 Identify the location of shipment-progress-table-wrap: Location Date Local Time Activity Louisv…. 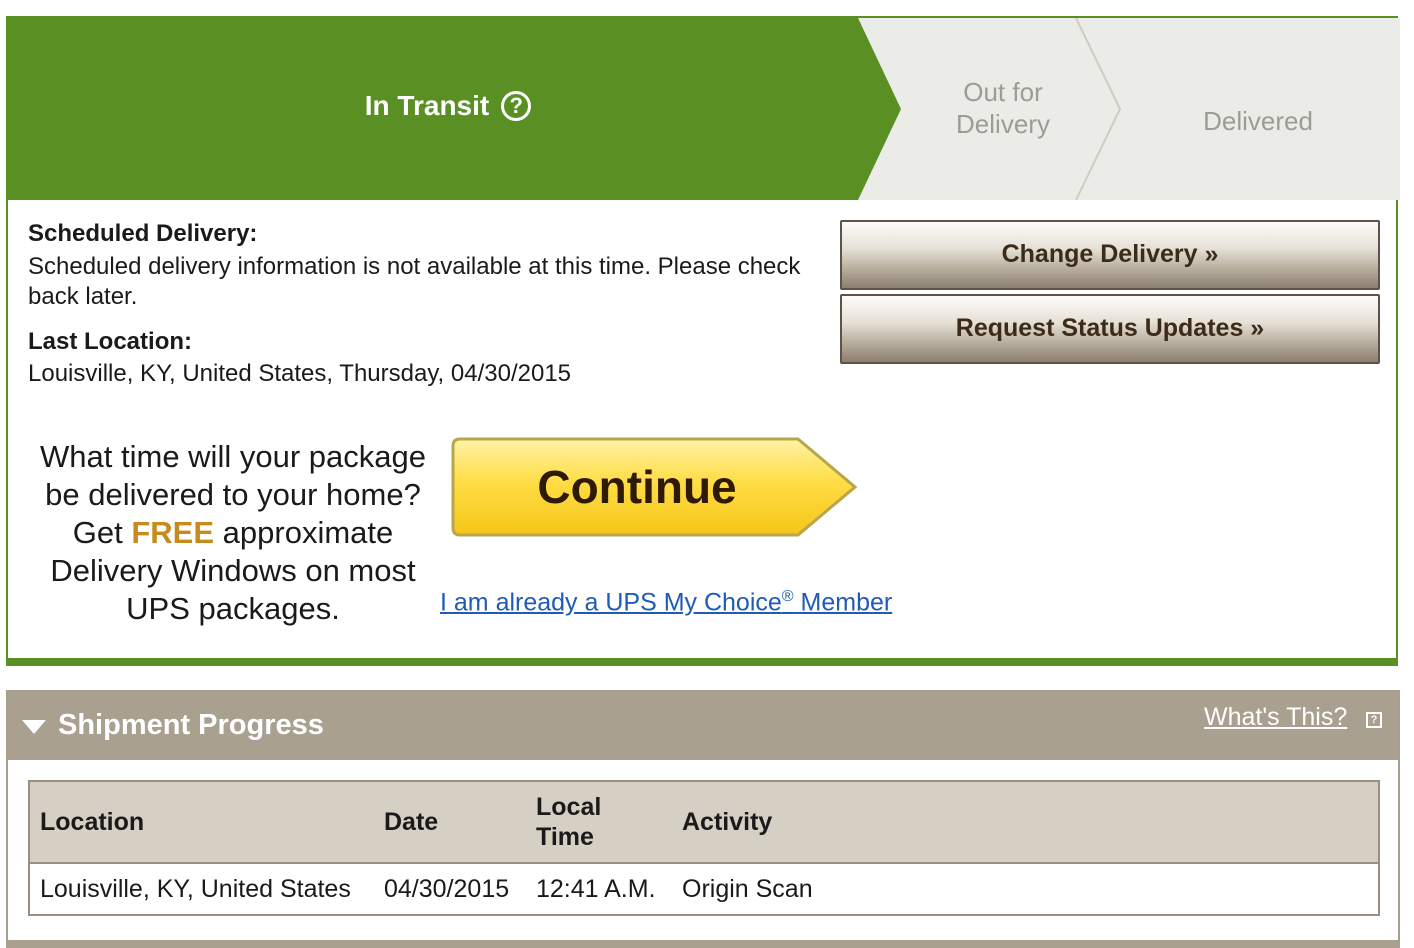
(704, 848).